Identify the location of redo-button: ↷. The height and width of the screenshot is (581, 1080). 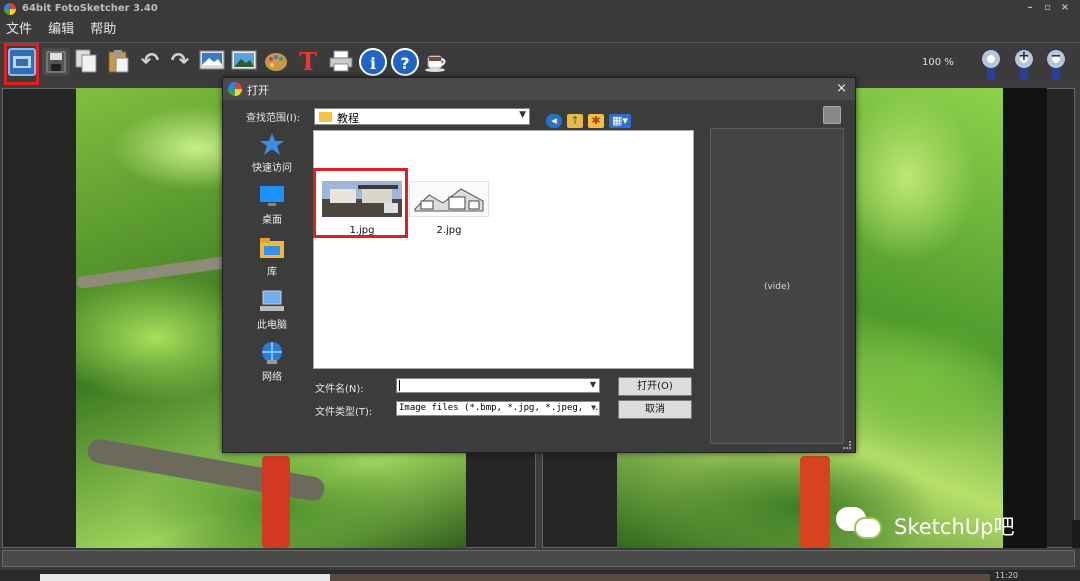
(180, 64).